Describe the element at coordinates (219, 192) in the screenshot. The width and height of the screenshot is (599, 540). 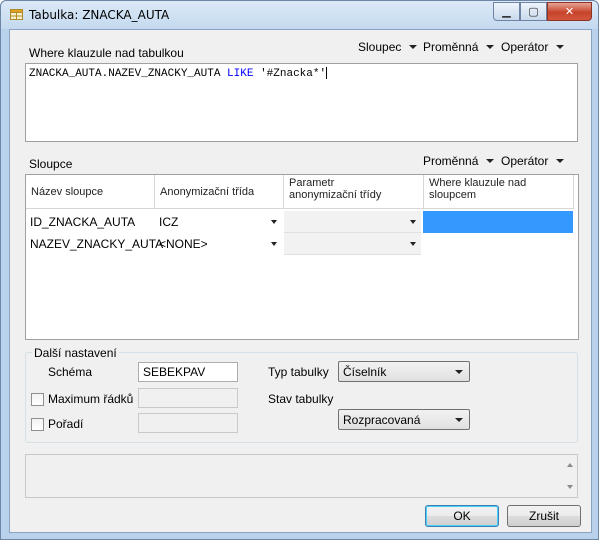
I see `header-anon-class: Anonymizační třída` at that location.